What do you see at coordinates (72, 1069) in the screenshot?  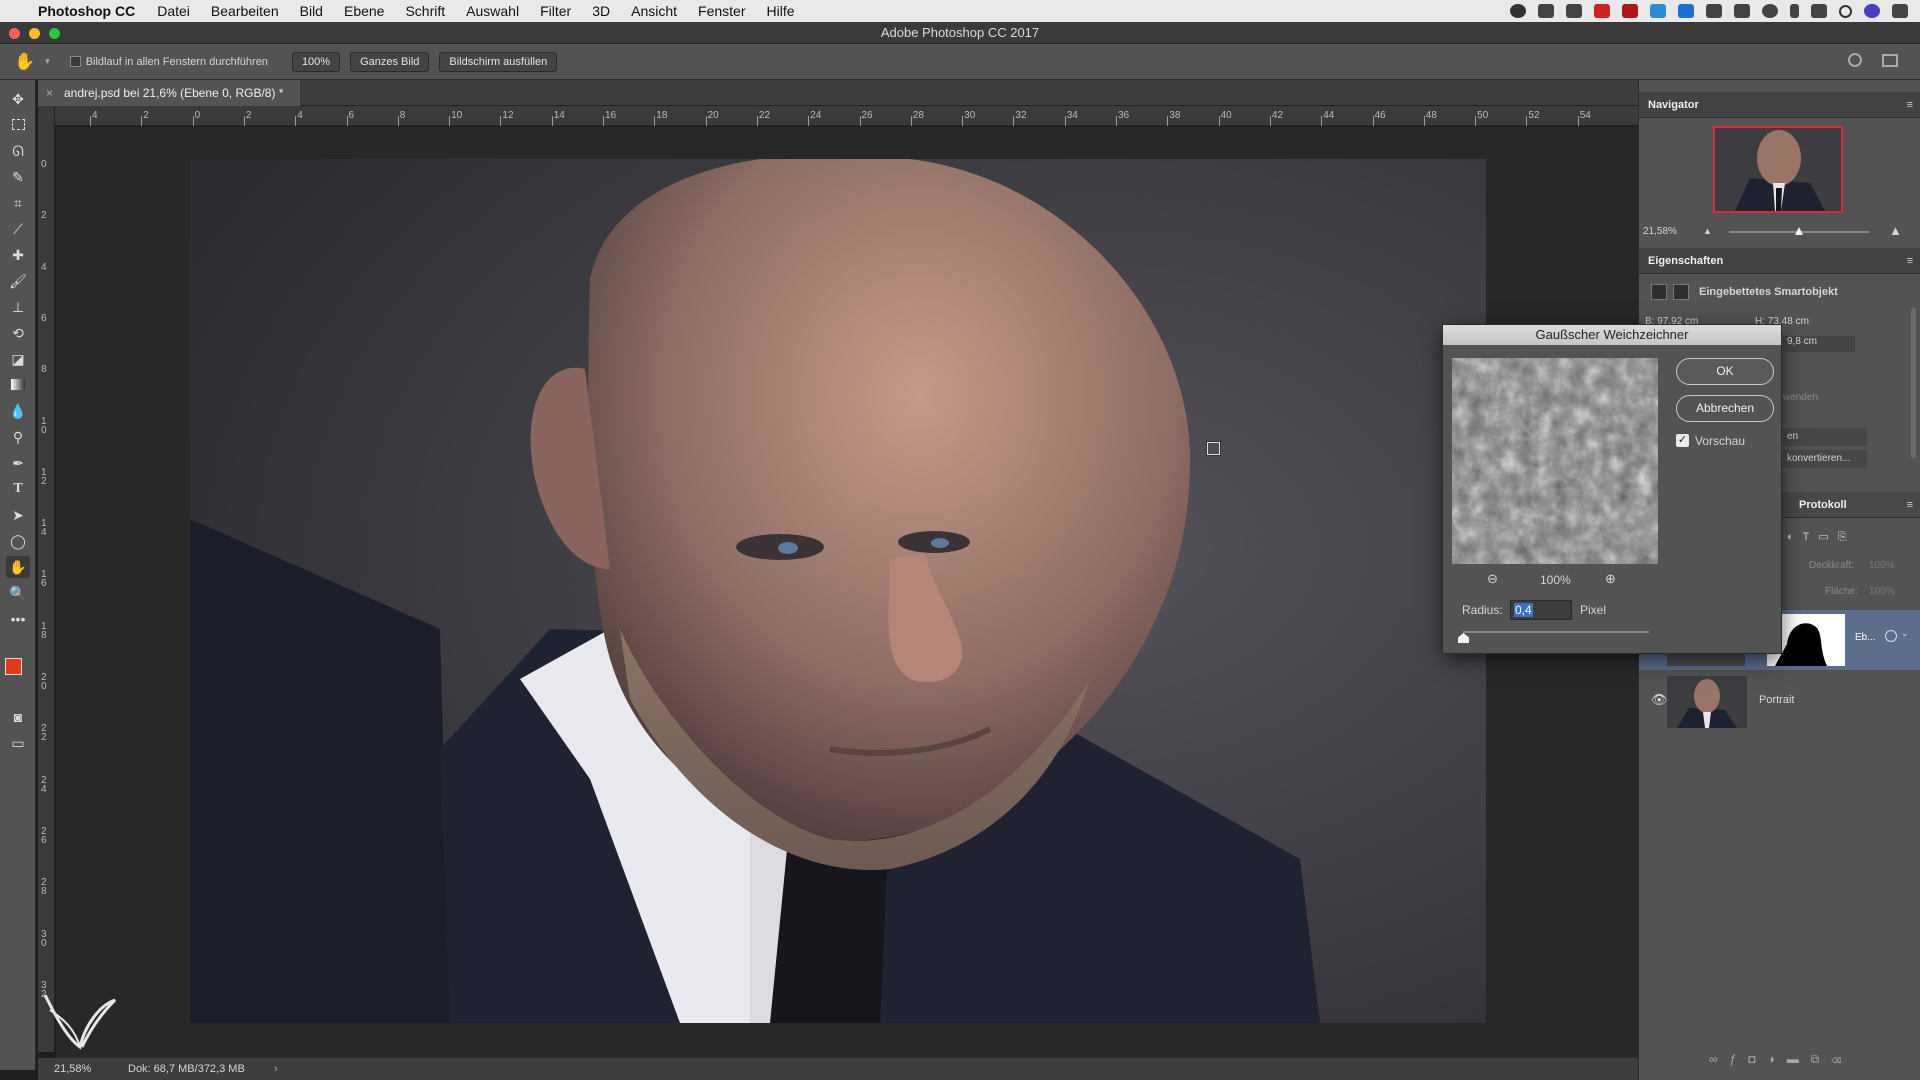 I see `status-zoom: 21,58%` at bounding box center [72, 1069].